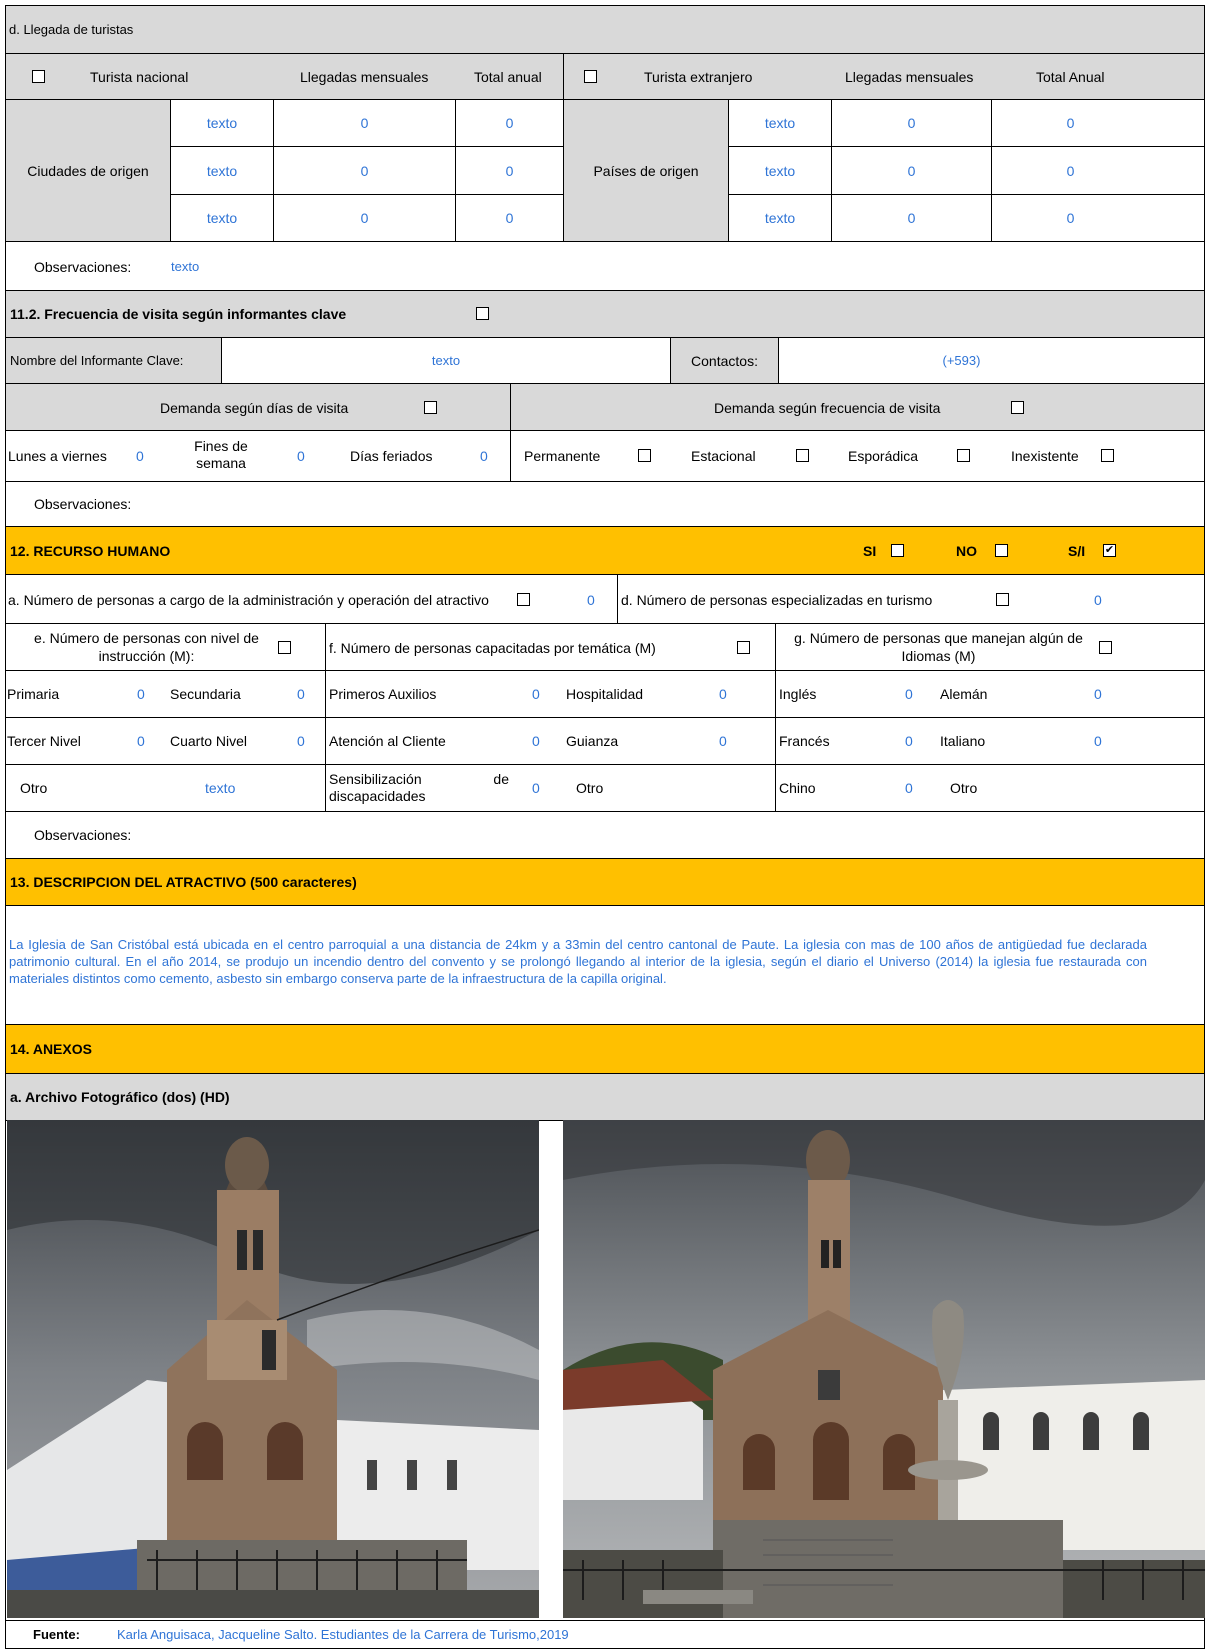 The image size is (1205, 1649). What do you see at coordinates (254, 408) in the screenshot?
I see `demanda-dias-label: Demanda según días de visita` at bounding box center [254, 408].